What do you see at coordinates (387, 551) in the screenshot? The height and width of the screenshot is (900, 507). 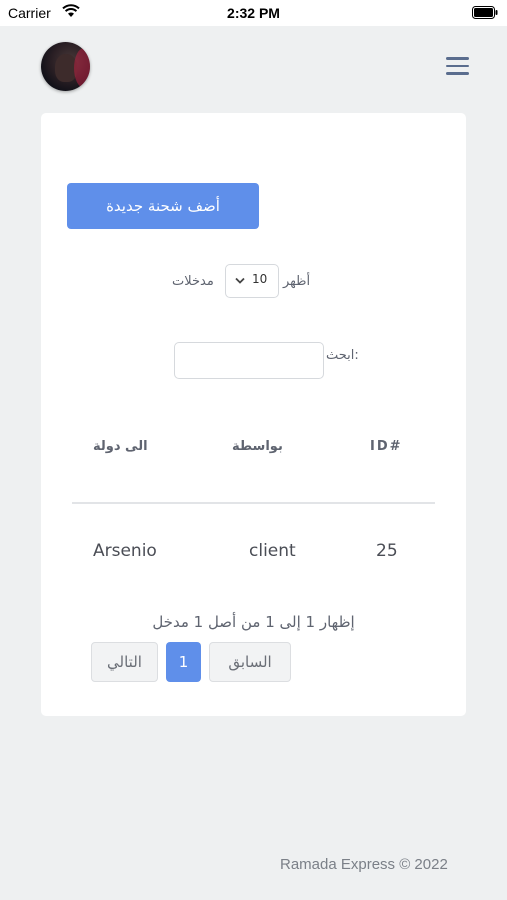 I see `cell-id: 25` at bounding box center [387, 551].